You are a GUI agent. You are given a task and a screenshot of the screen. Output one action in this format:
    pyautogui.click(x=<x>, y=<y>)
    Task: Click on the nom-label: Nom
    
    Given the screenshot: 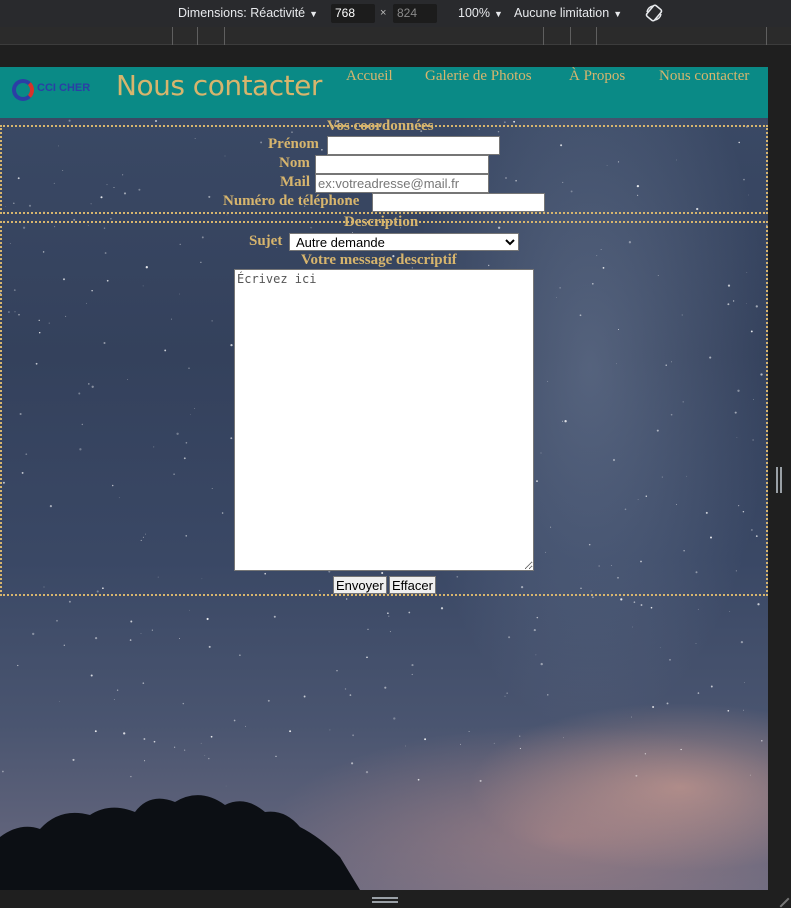 What is the action you would take?
    pyautogui.click(x=294, y=163)
    